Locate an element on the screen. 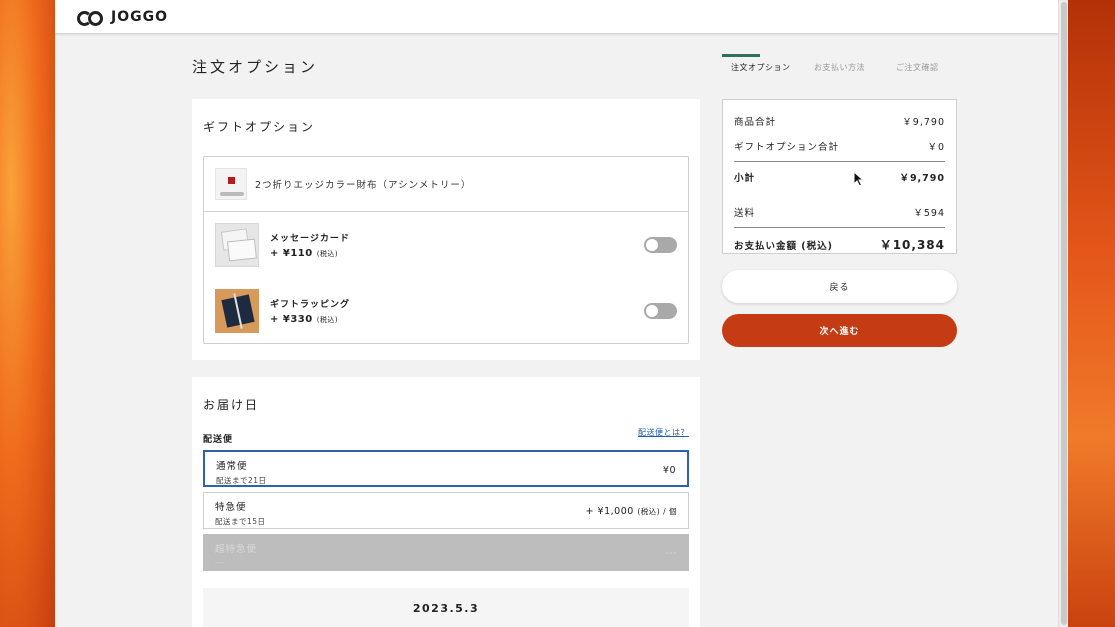 The height and width of the screenshot is (627, 1115). shipping-option-price: ¥0 is located at coordinates (669, 470).